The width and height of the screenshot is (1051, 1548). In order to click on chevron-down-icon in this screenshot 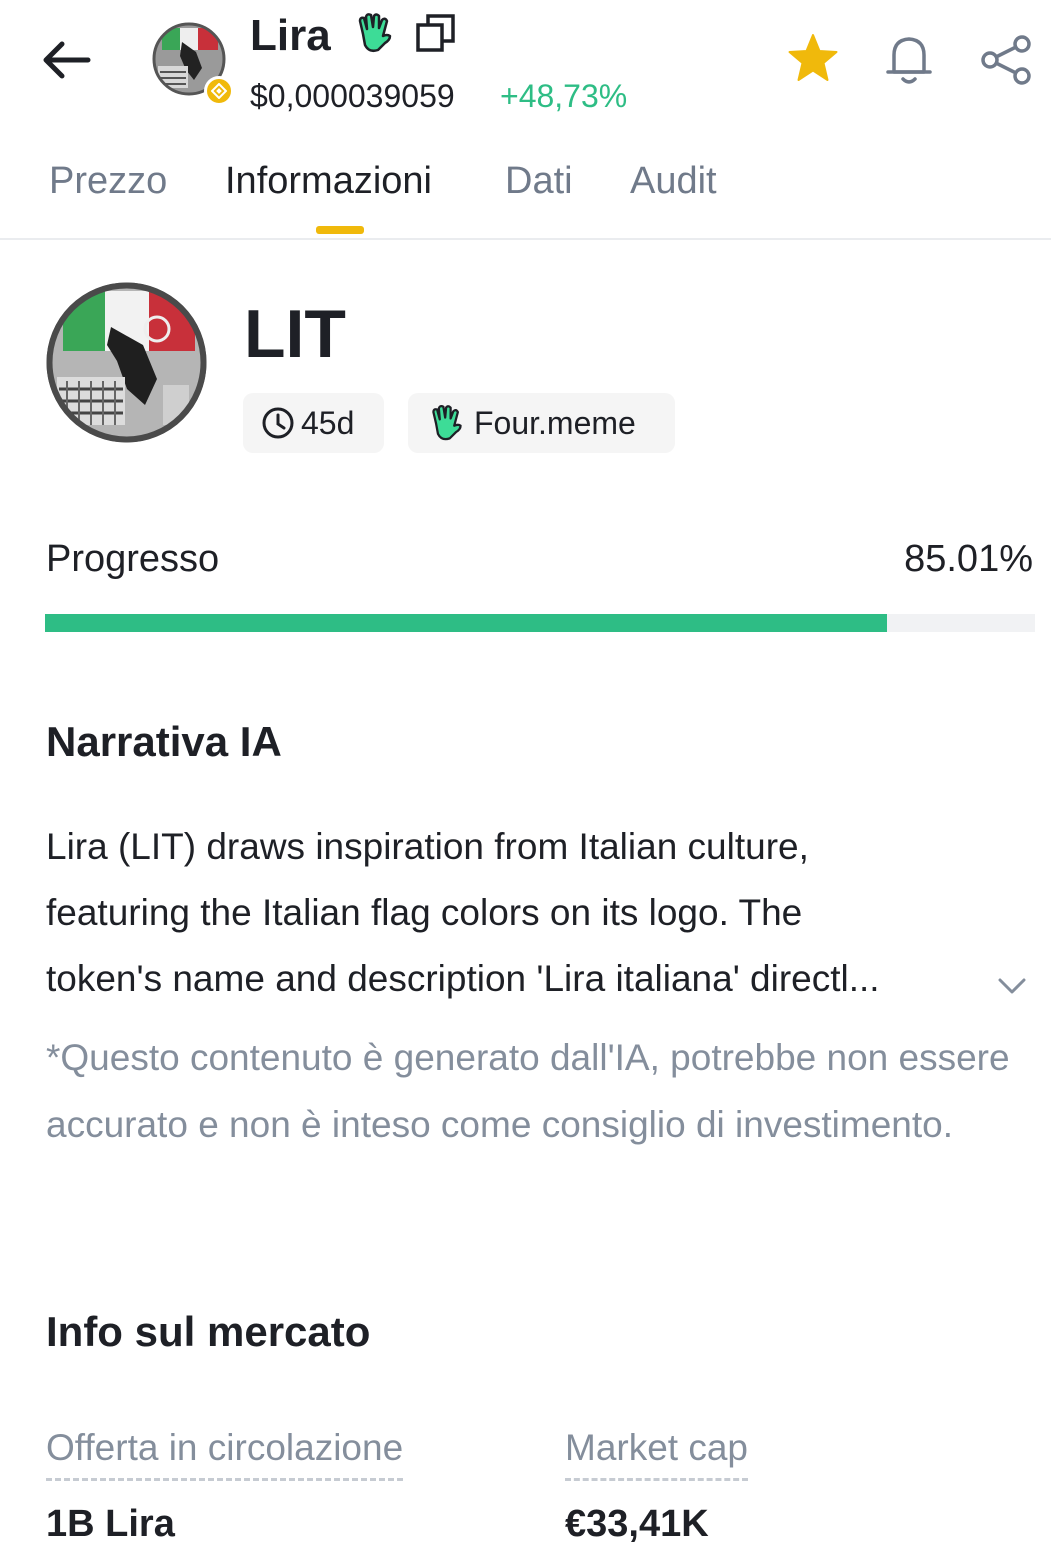, I will do `click(1012, 986)`.